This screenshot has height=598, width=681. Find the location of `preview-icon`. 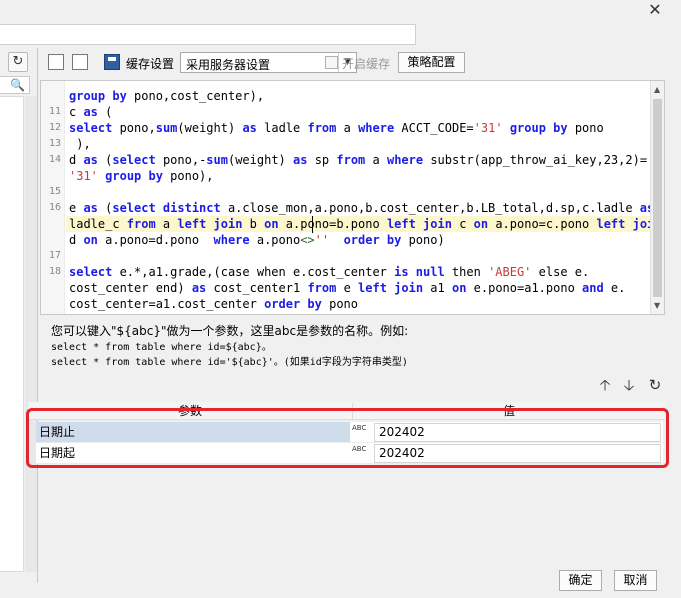

preview-icon is located at coordinates (56, 62).